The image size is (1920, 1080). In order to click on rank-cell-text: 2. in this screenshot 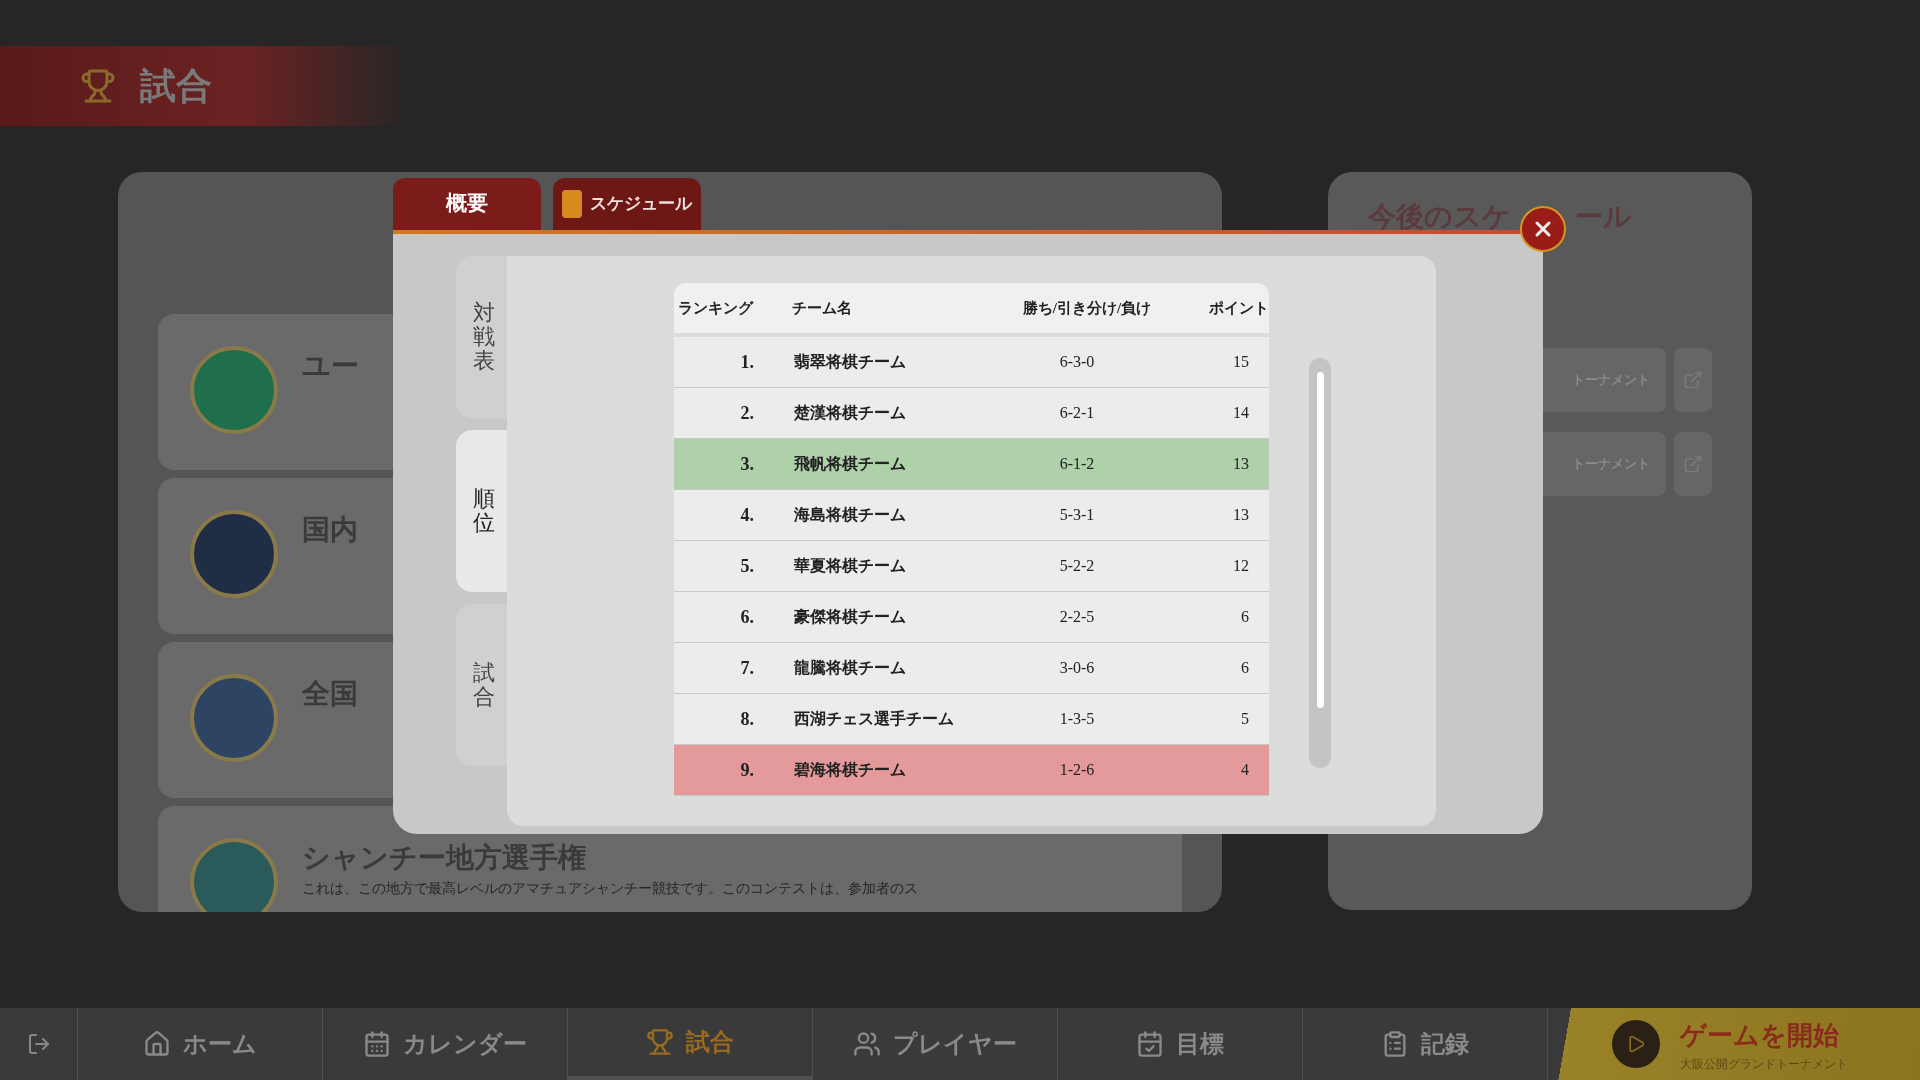, I will do `click(746, 413)`.